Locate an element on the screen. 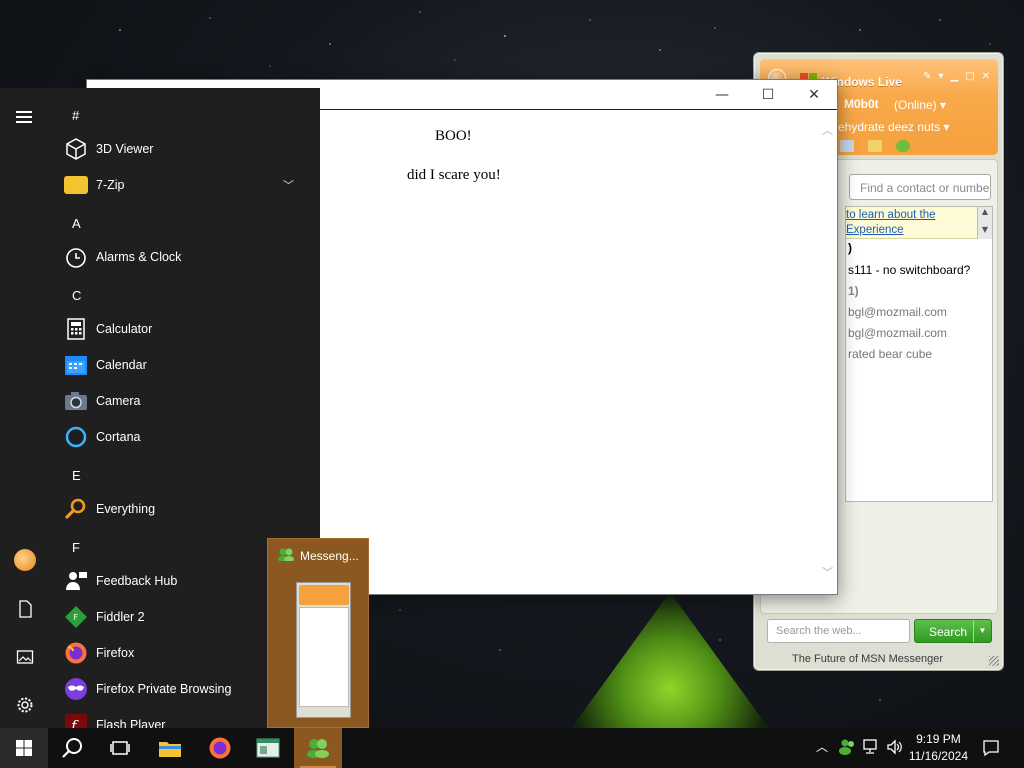  document-window-controls: — ☐ ✕ is located at coordinates (768, 95).